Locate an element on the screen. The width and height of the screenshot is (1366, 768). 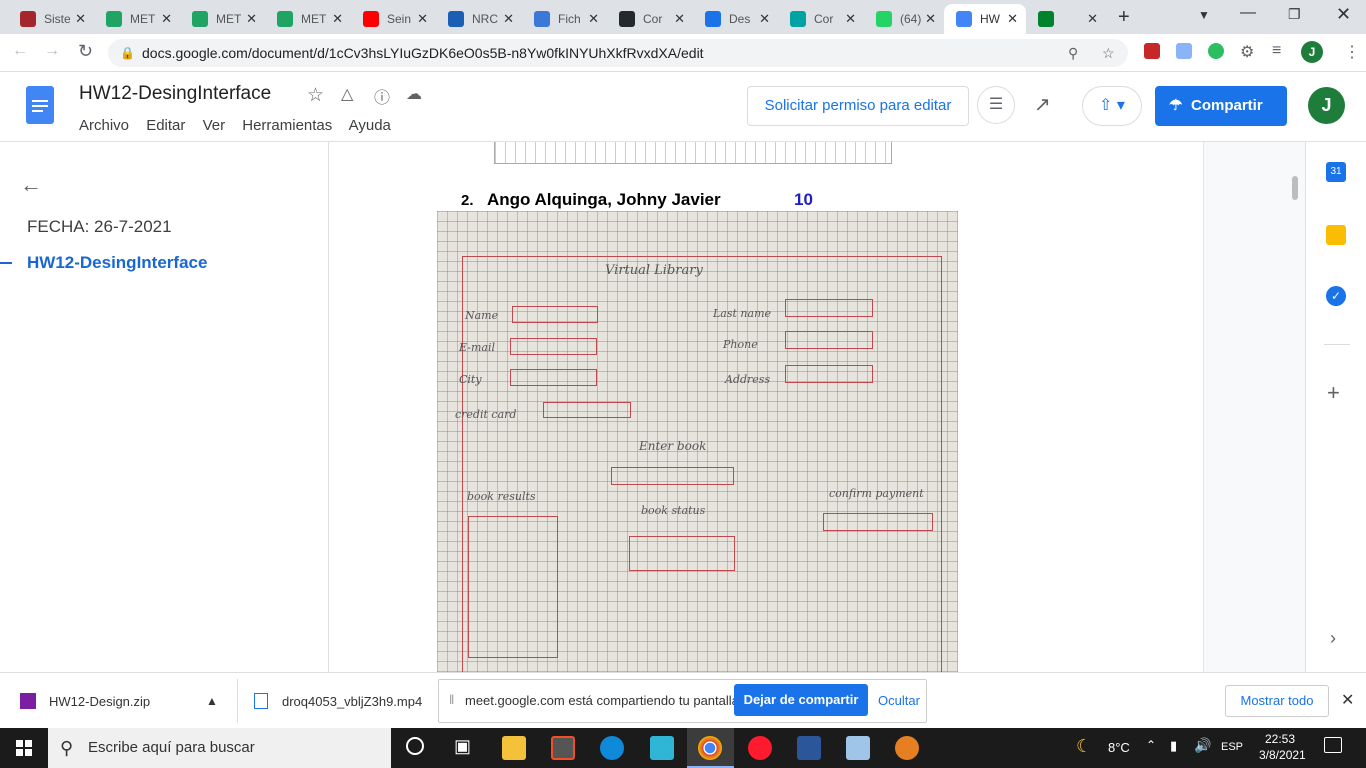
download-item-mp4: droq4053_vbljZ3h9.mp4 is located at coordinates (344, 701).